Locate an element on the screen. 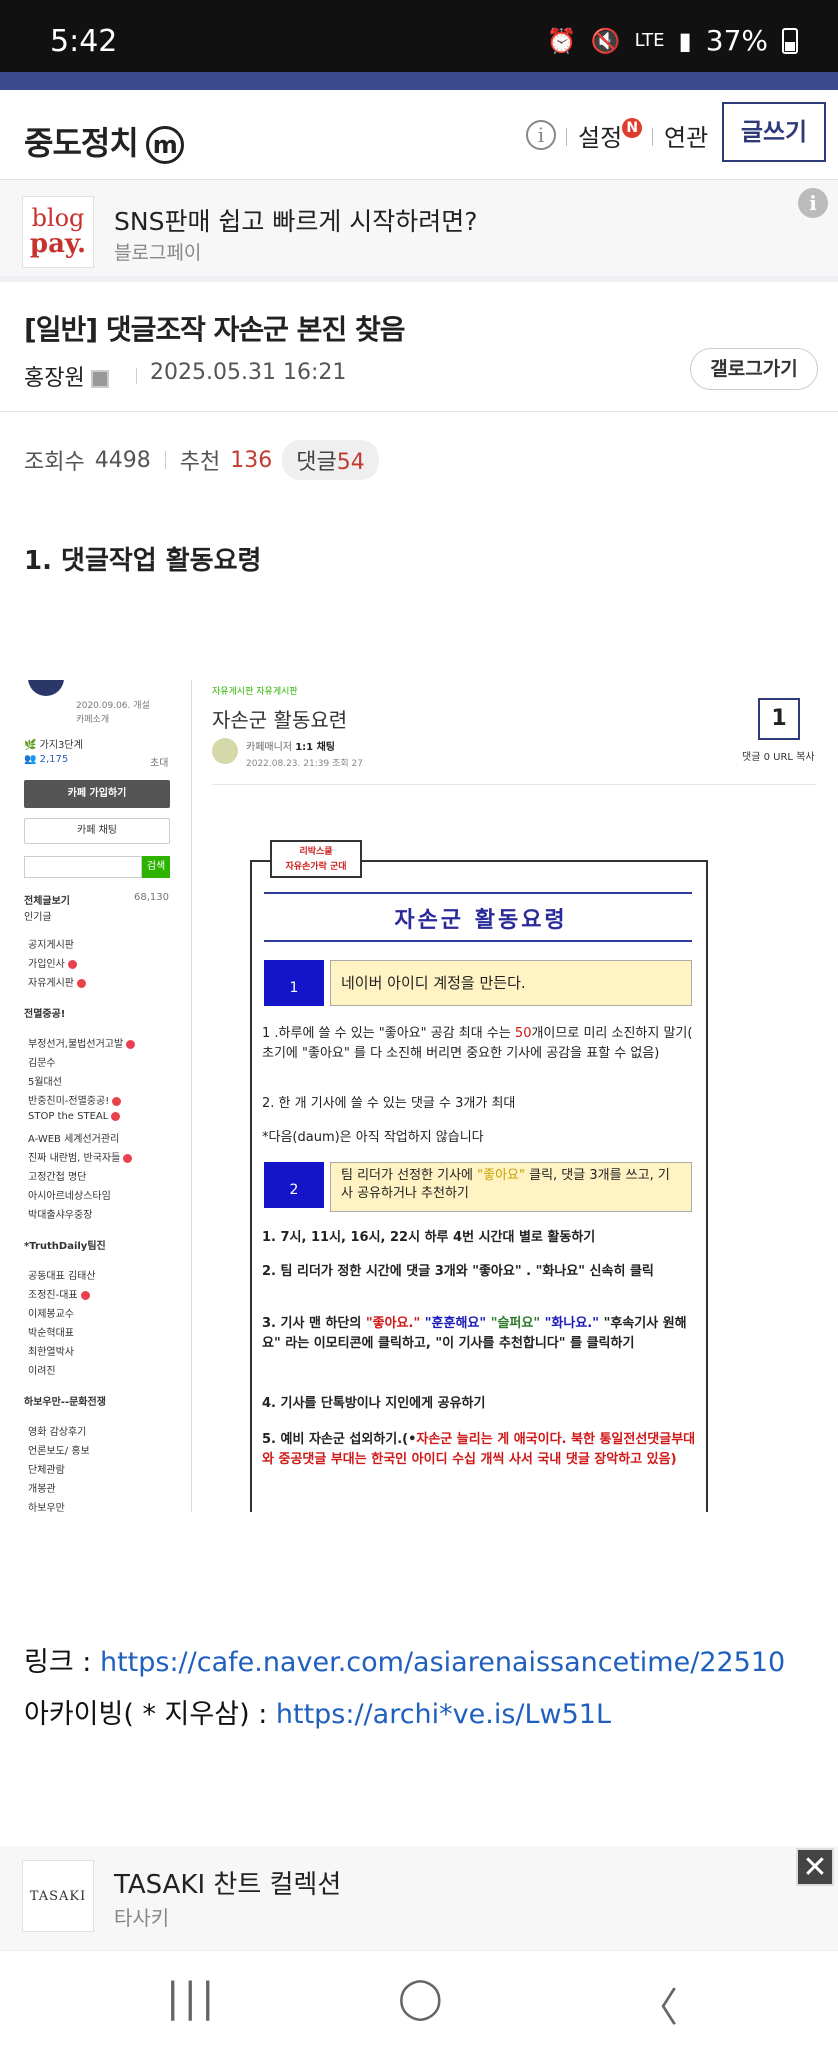 This screenshot has width=838, height=2048. recommend-label: 추천 is located at coordinates (200, 462).